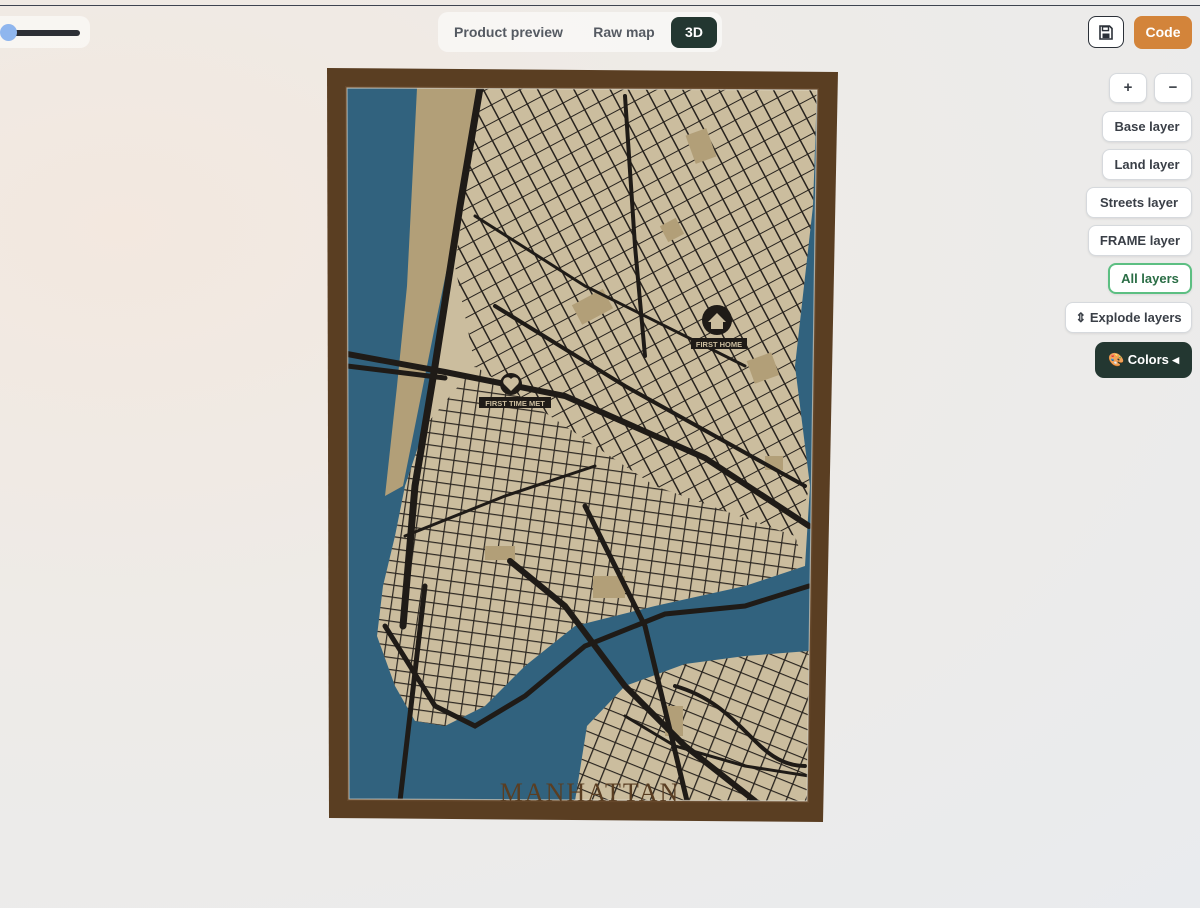 The width and height of the screenshot is (1200, 908). I want to click on base-layer-button: Base layer, so click(1147, 126).